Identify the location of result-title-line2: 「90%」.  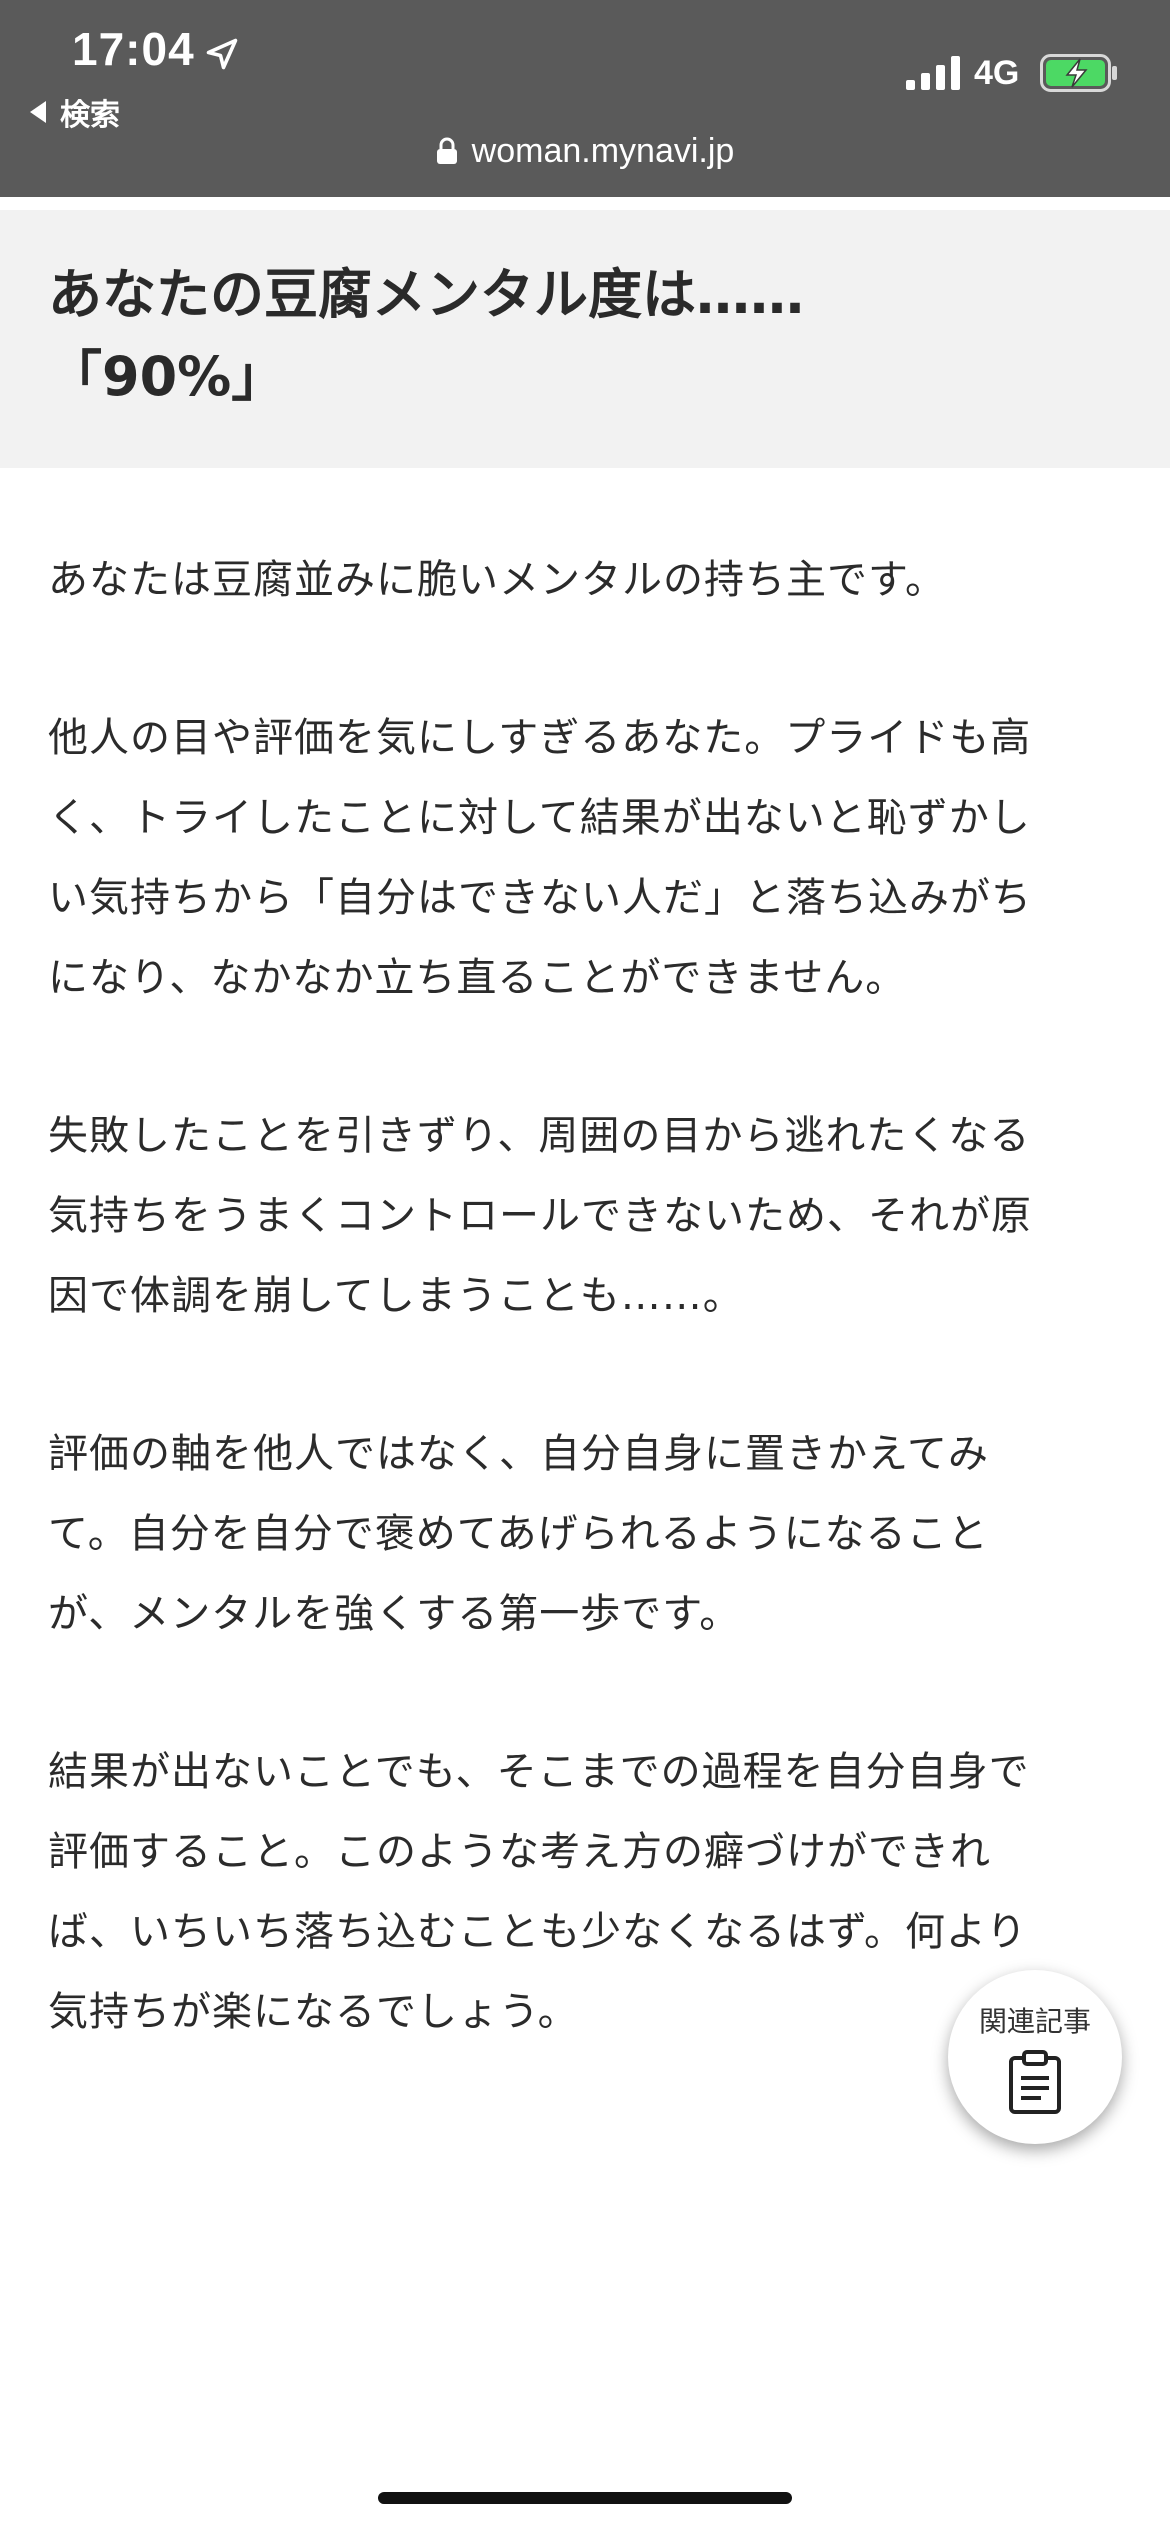
(167, 376).